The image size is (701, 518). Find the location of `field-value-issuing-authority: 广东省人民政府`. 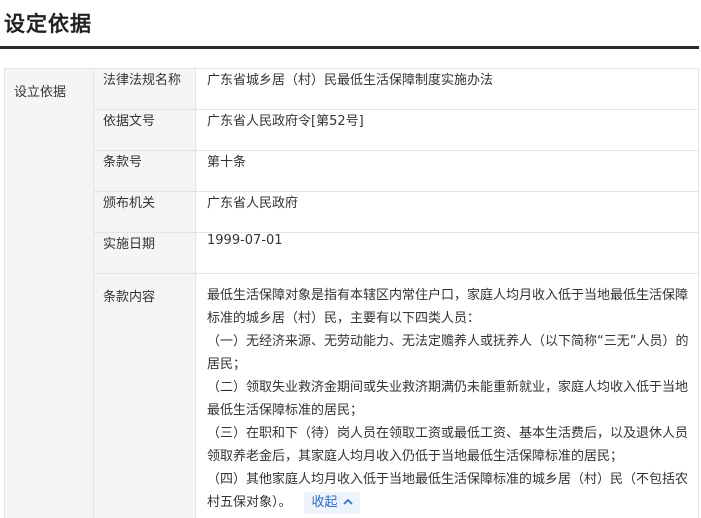

field-value-issuing-authority: 广东省人民政府 is located at coordinates (447, 212).